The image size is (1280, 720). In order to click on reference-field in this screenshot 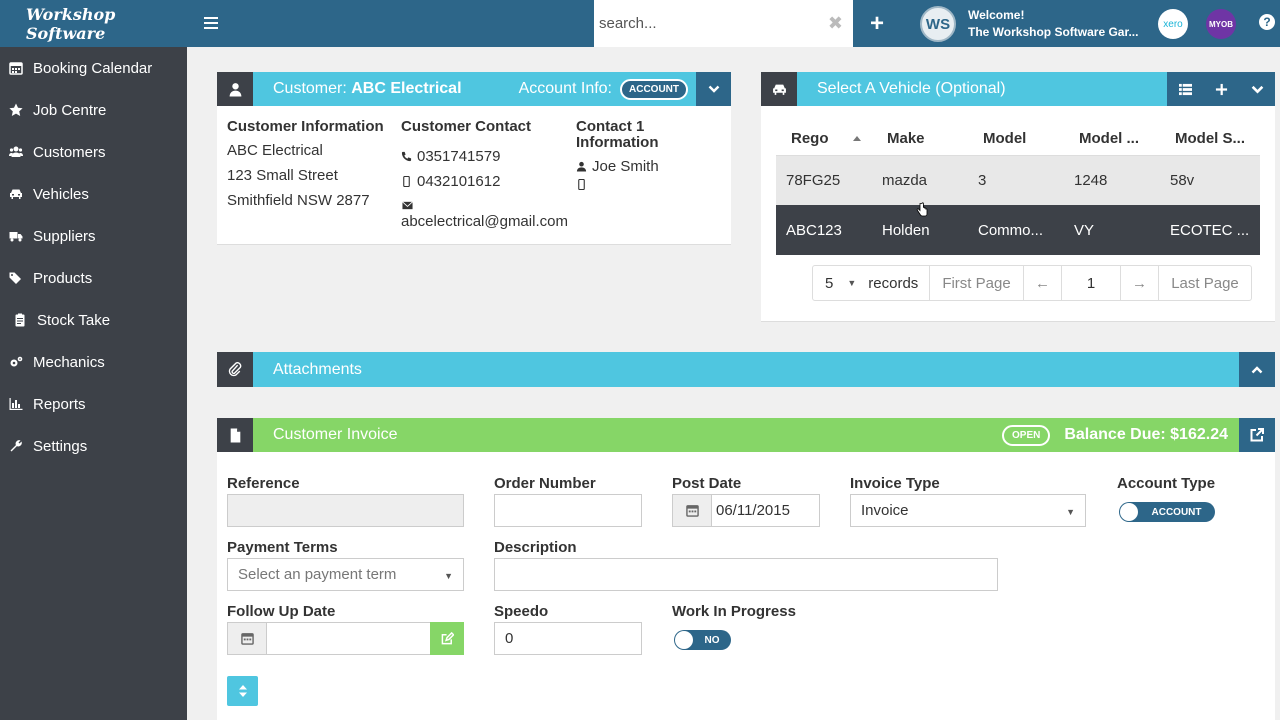, I will do `click(345, 510)`.